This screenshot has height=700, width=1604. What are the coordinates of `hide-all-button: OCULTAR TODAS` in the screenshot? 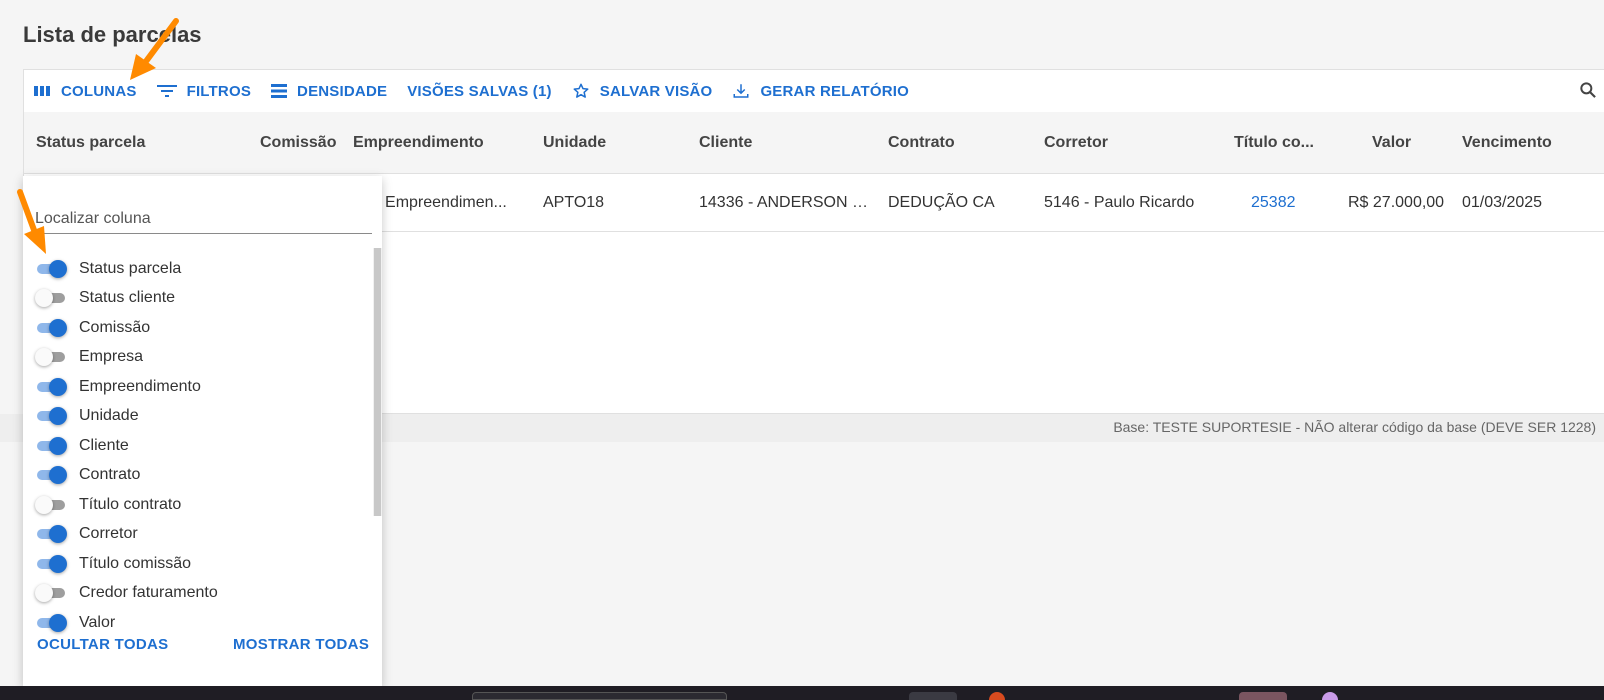 It's located at (102, 644).